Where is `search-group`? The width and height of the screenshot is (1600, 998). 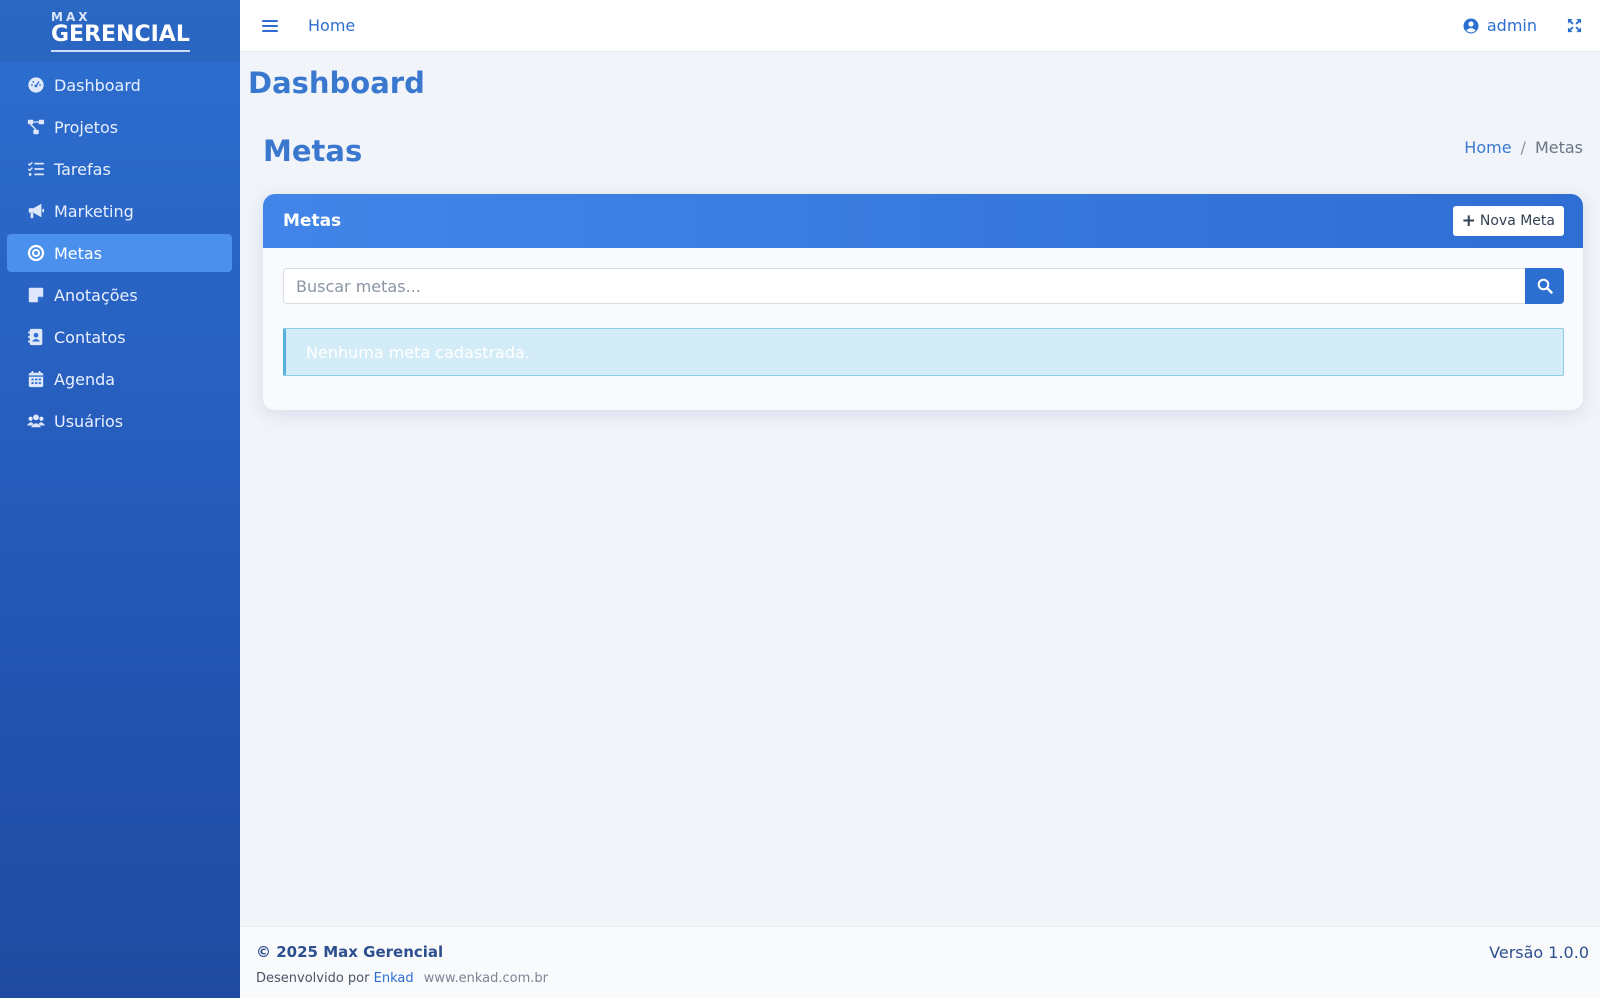
search-group is located at coordinates (923, 286).